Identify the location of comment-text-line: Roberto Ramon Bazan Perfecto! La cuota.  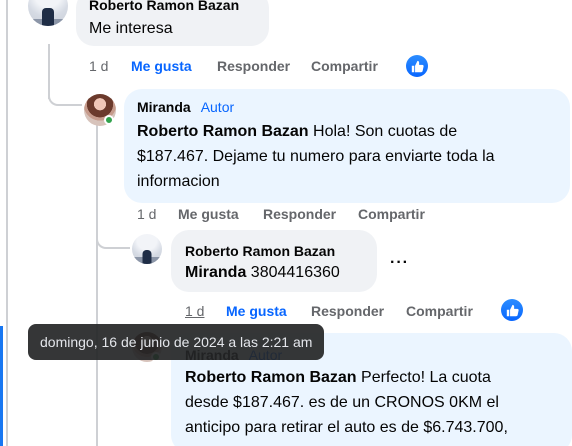
(338, 377).